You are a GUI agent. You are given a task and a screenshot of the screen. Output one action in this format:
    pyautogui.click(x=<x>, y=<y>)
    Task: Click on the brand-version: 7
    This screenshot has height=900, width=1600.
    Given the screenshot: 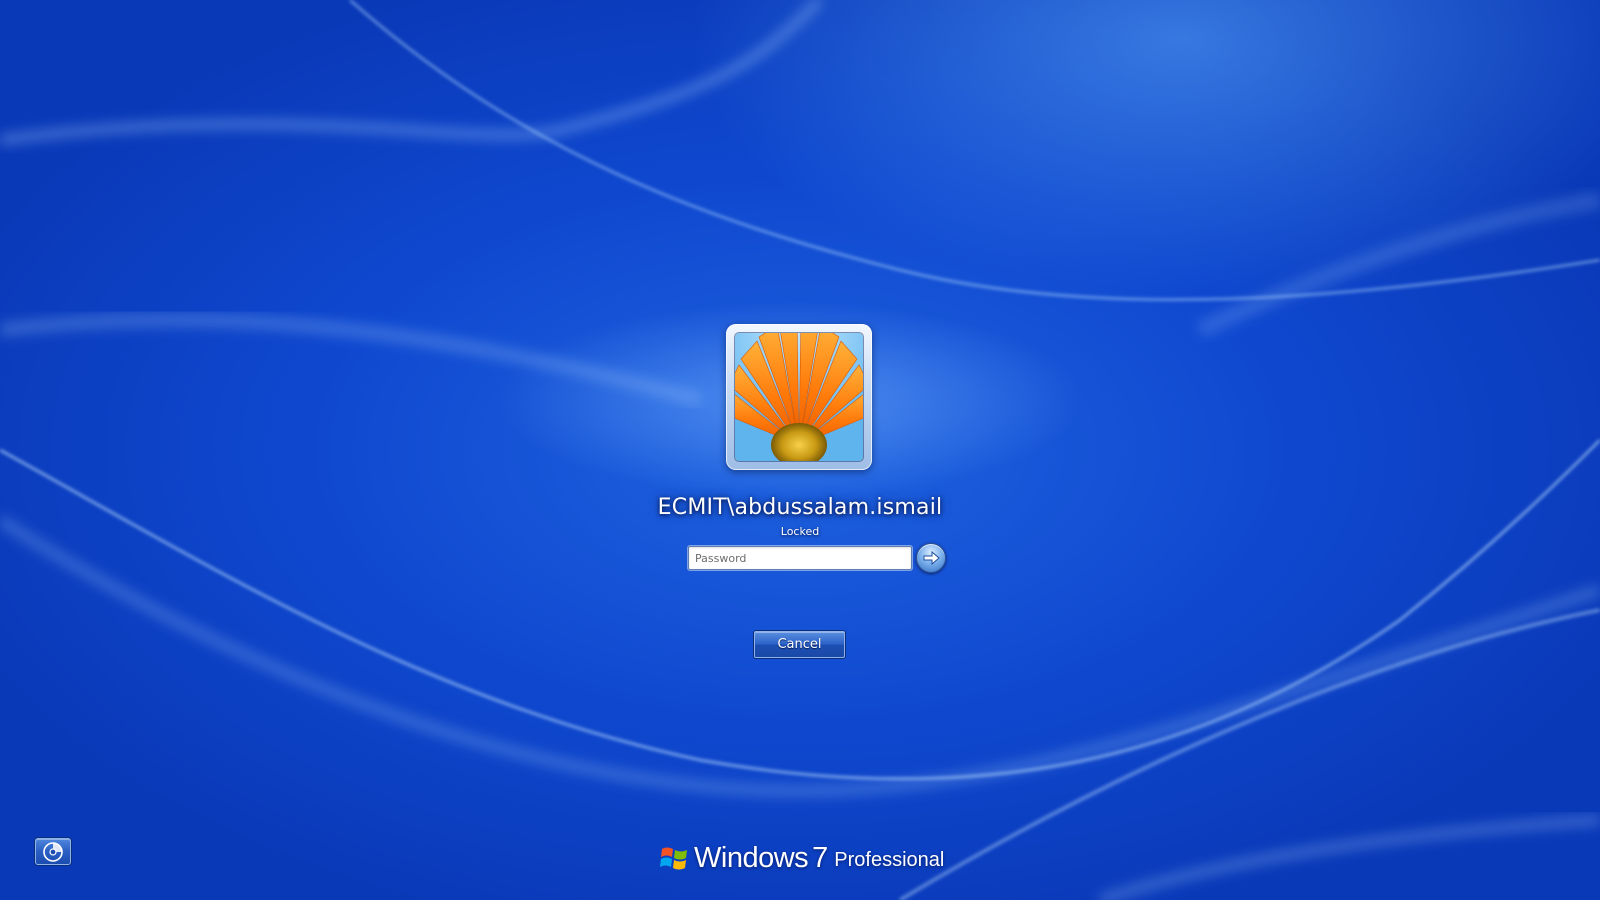 What is the action you would take?
    pyautogui.click(x=820, y=858)
    